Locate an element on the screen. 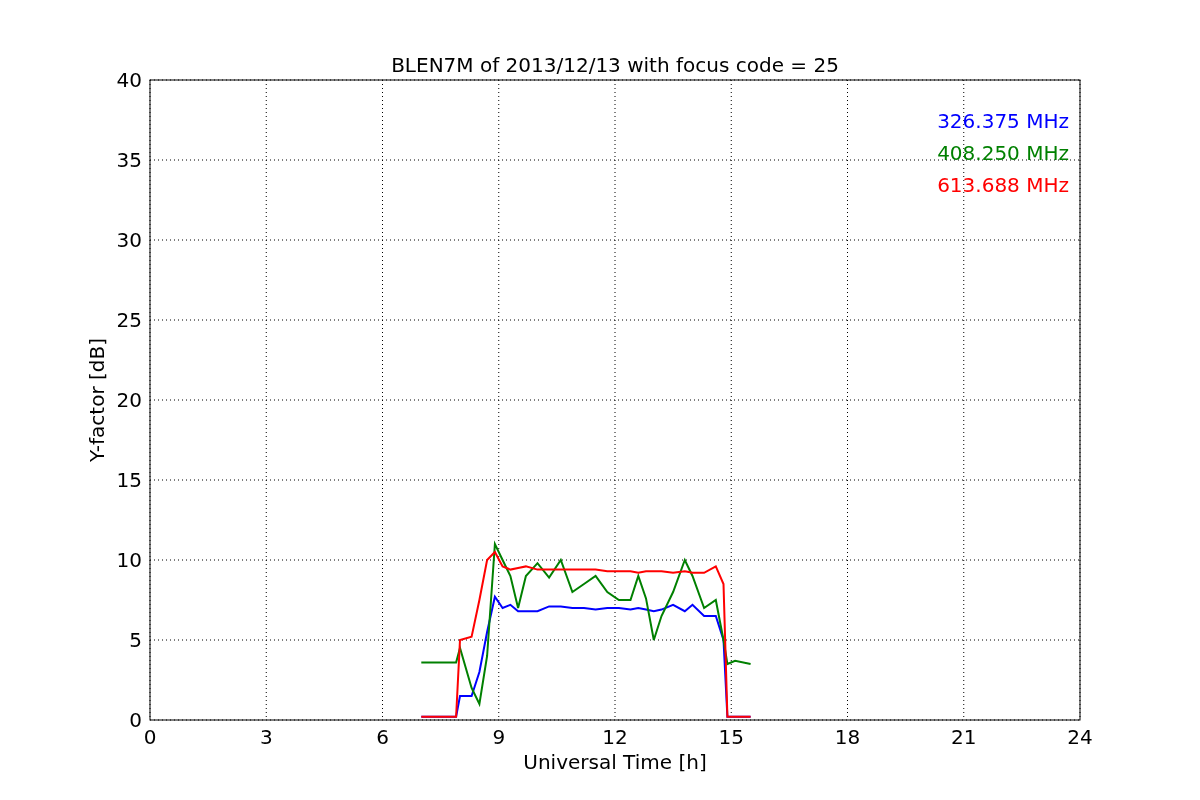 Image resolution: width=1200 pixels, height=800 pixels. x-tick-label: 3 is located at coordinates (266, 737).